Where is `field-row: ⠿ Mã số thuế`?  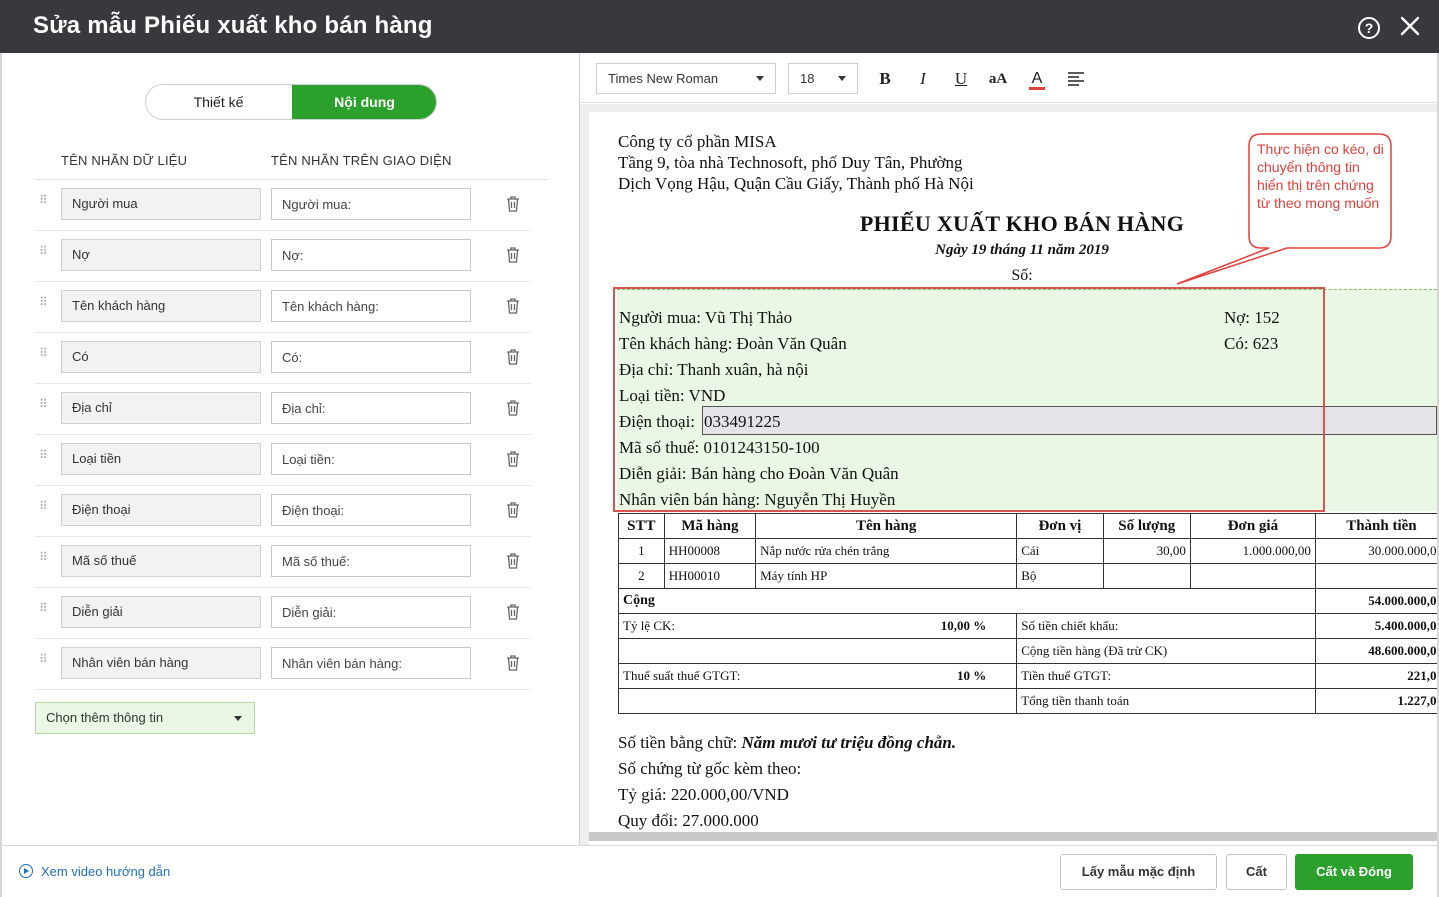 field-row: ⠿ Mã số thuế is located at coordinates (283, 562).